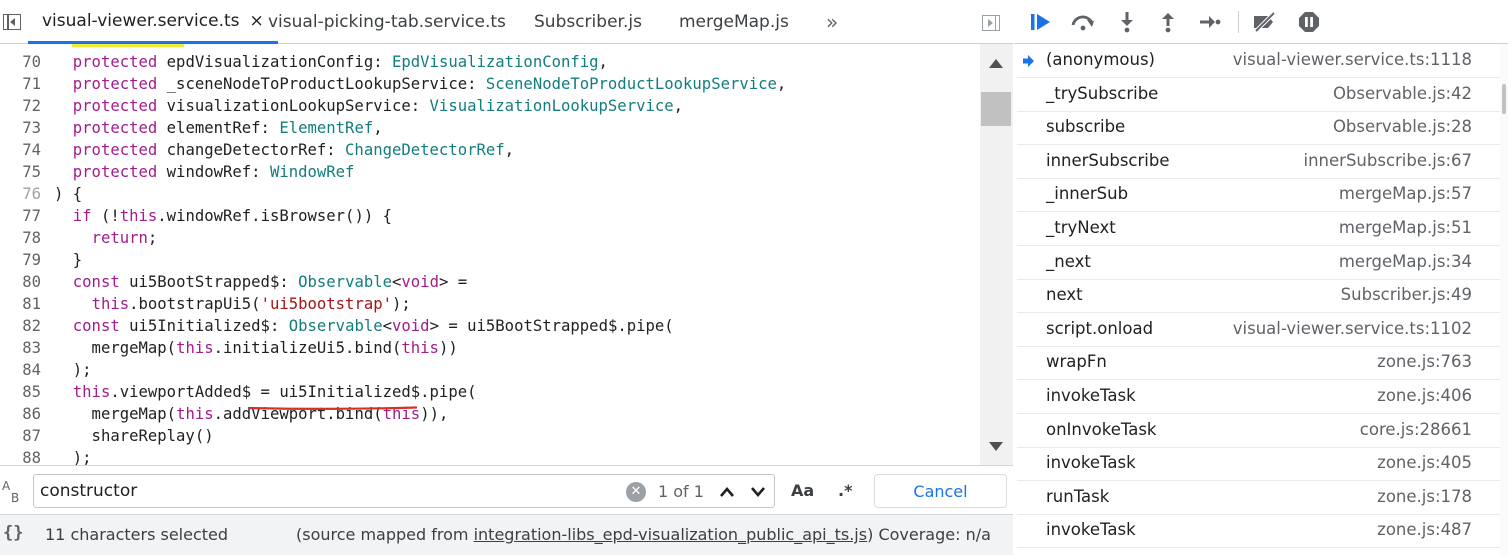 The width and height of the screenshot is (1508, 555). What do you see at coordinates (20, 84) in the screenshot?
I see `line-number: 71` at bounding box center [20, 84].